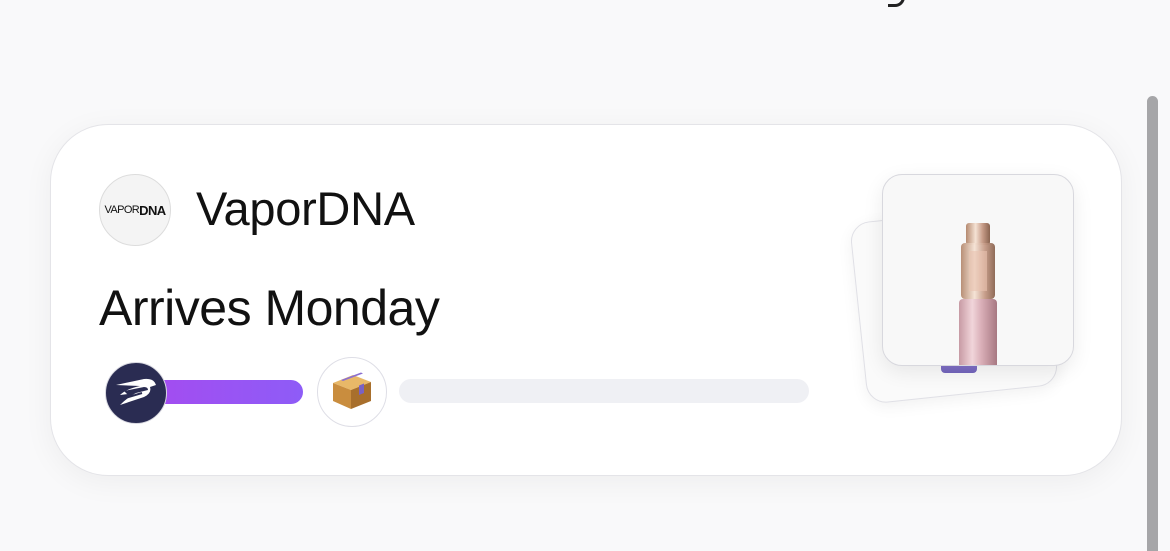 The image size is (1170, 551). I want to click on merchant-logo-text-bold: DNA, so click(152, 210).